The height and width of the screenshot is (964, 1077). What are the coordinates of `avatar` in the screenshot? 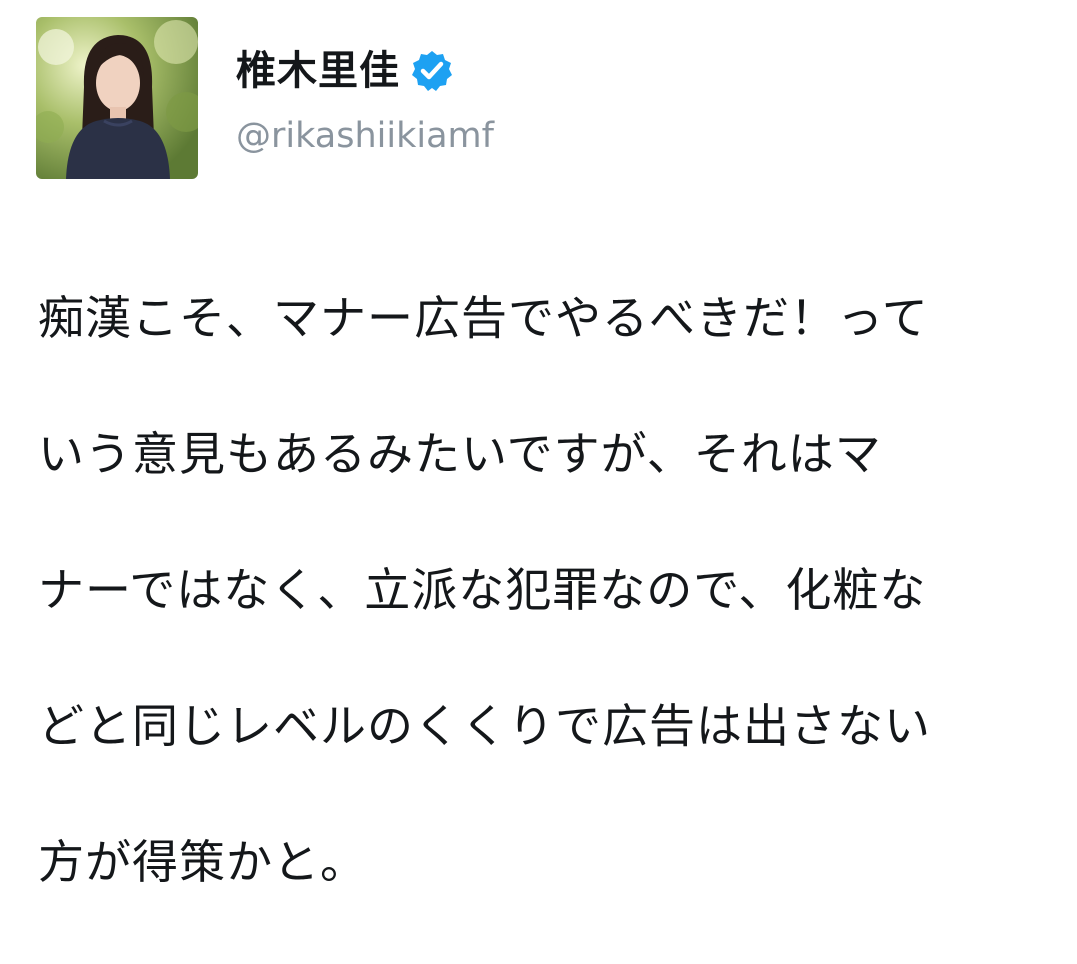 It's located at (117, 98).